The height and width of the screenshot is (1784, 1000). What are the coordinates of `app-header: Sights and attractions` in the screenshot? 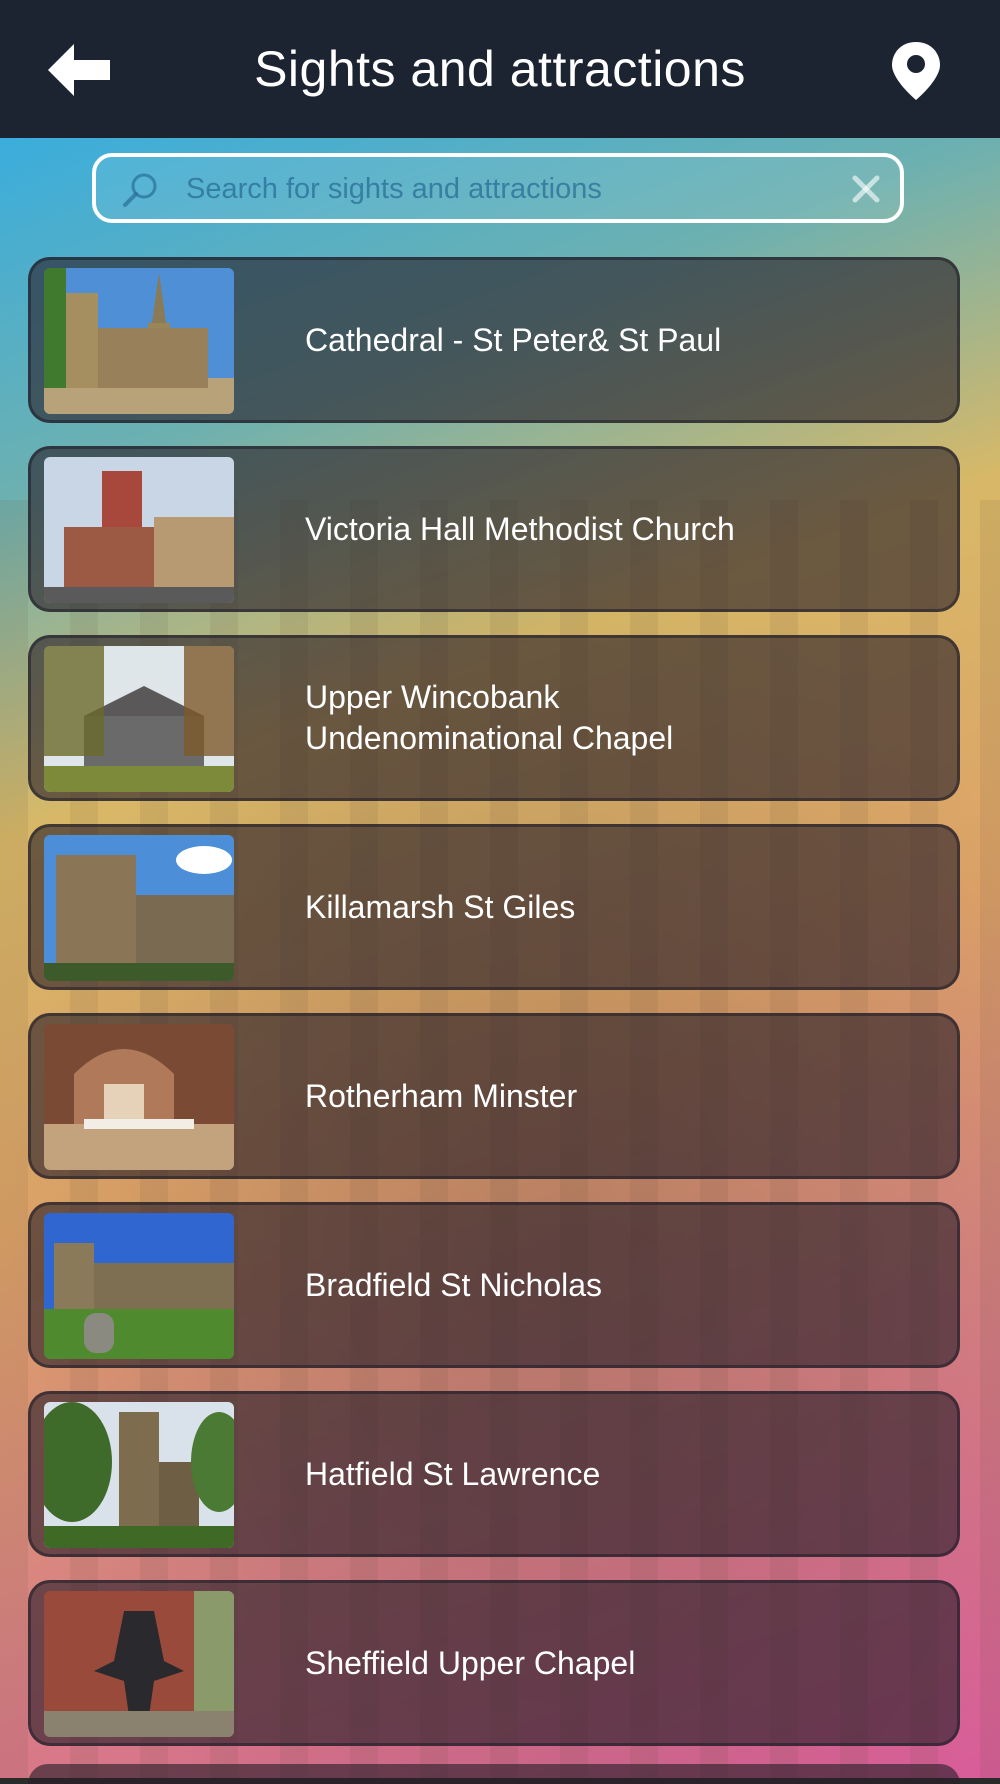 It's located at (500, 69).